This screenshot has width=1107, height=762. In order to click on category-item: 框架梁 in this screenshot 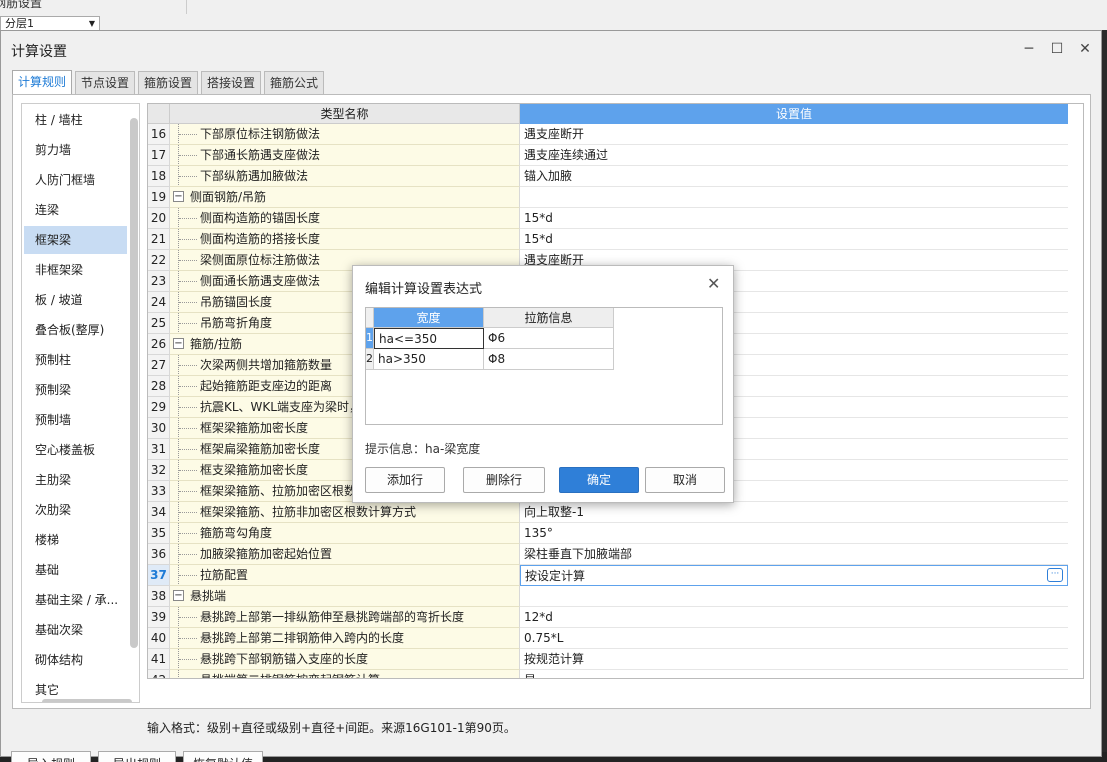, I will do `click(75, 240)`.